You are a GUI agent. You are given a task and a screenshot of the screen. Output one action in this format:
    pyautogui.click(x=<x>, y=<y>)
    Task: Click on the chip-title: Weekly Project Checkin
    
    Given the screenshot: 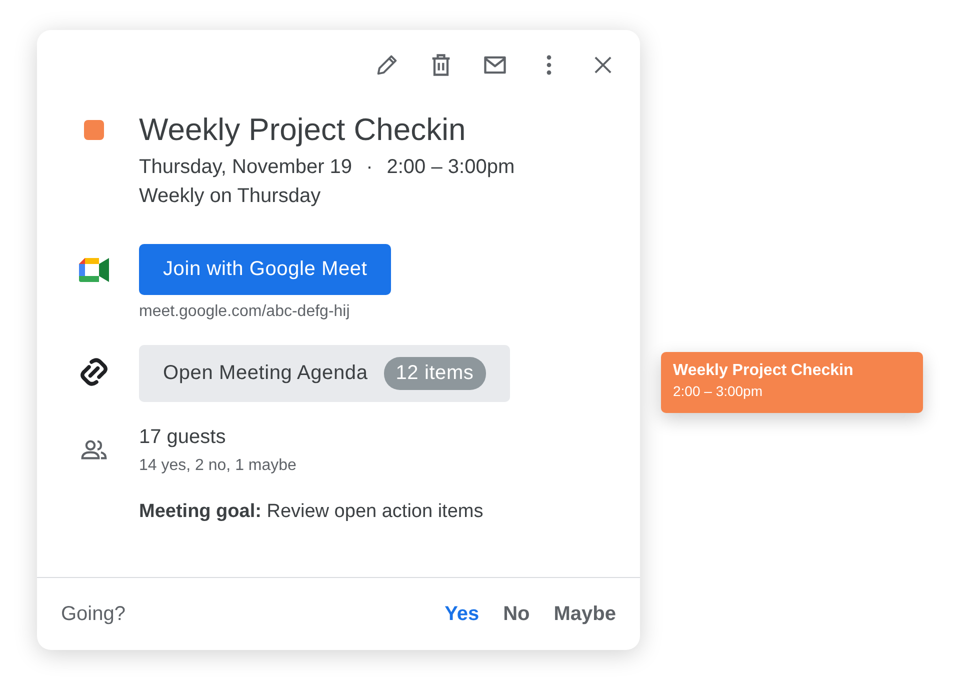 What is the action you would take?
    pyautogui.click(x=763, y=371)
    